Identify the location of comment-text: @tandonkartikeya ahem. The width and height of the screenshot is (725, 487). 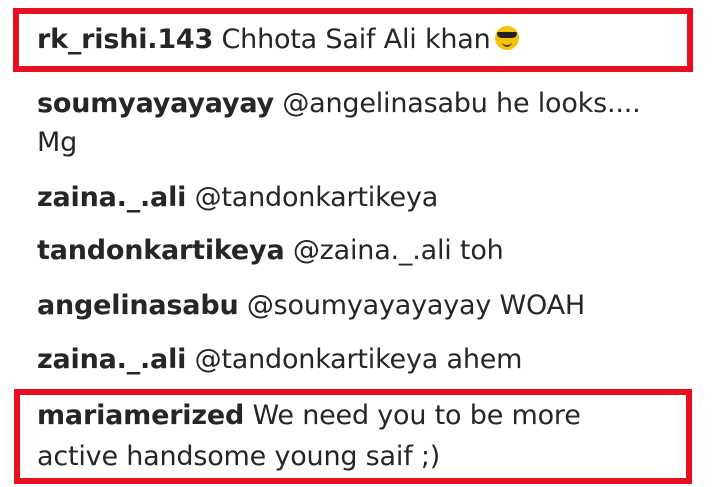
(358, 359).